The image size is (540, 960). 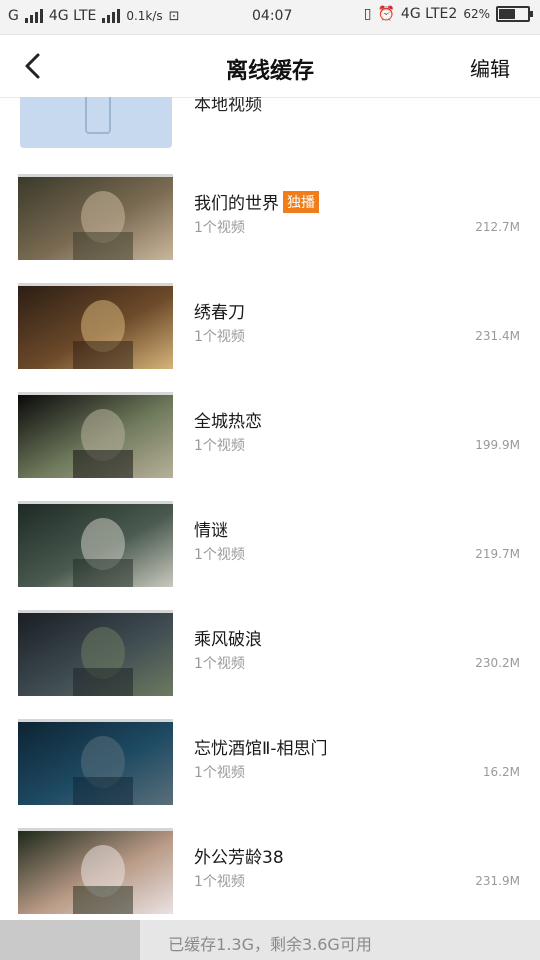 What do you see at coordinates (219, 313) in the screenshot?
I see `video-title: 绣春刀` at bounding box center [219, 313].